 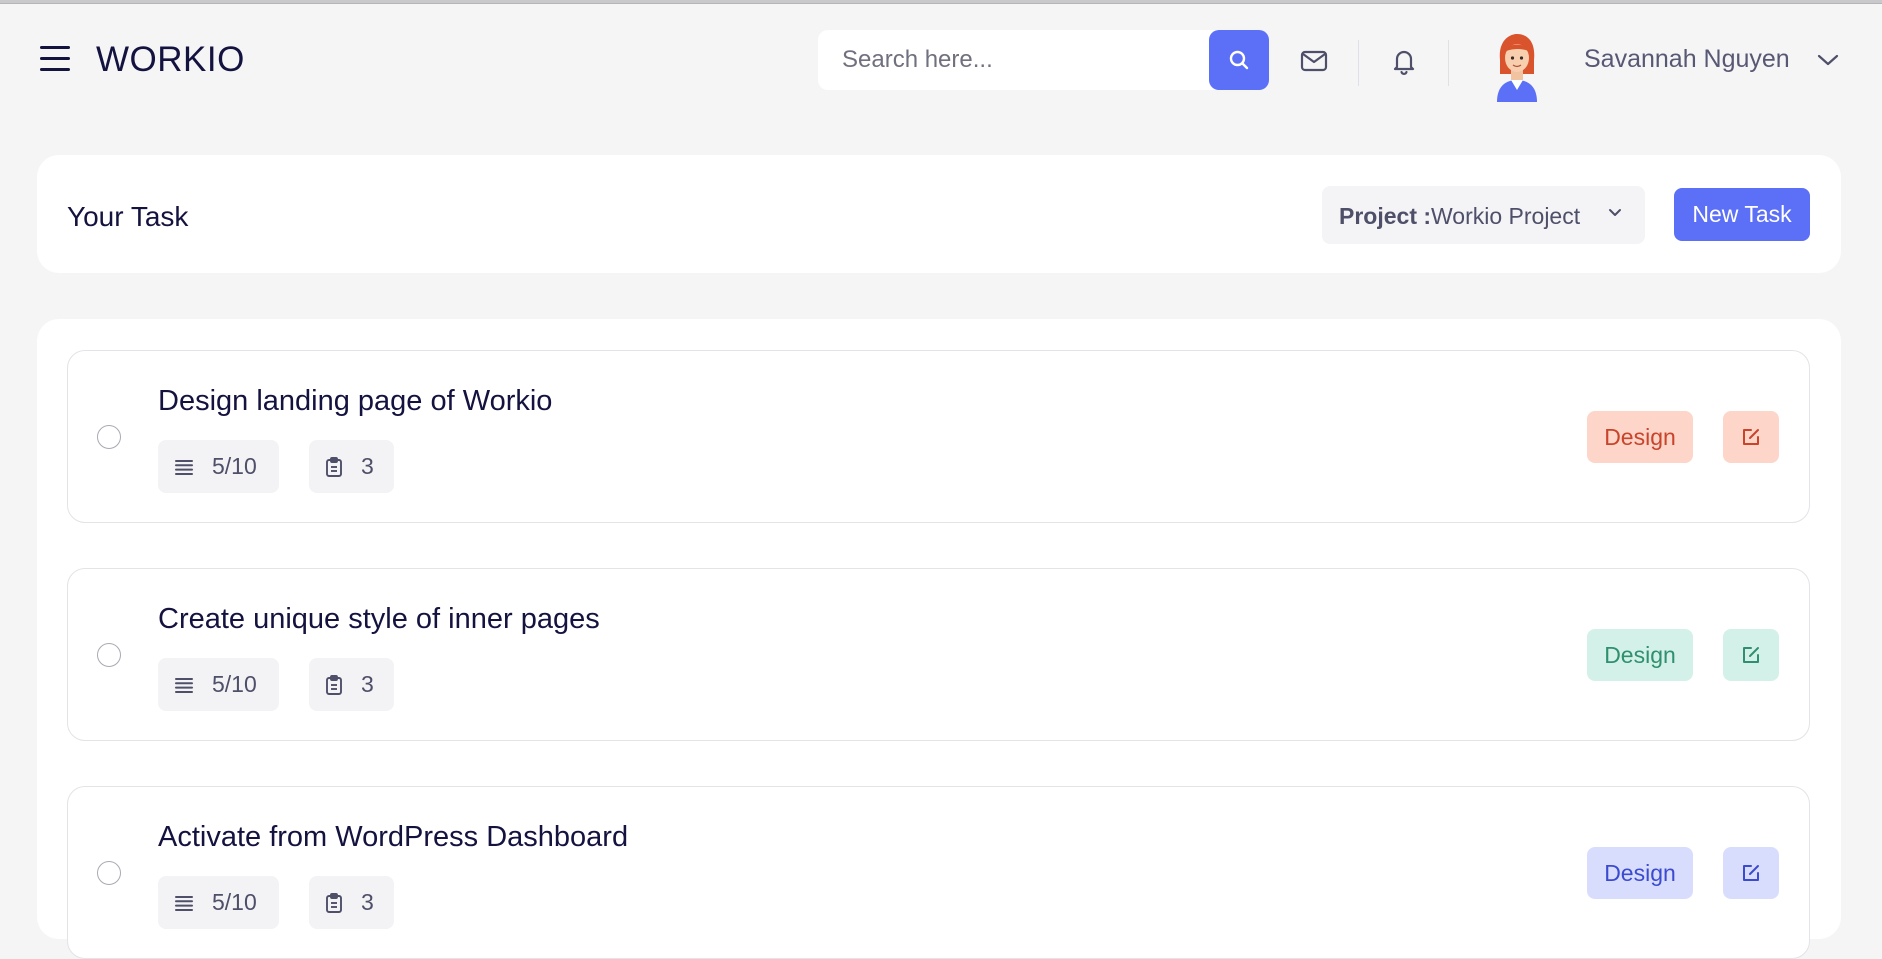 What do you see at coordinates (1314, 61) in the screenshot?
I see `mail-icon` at bounding box center [1314, 61].